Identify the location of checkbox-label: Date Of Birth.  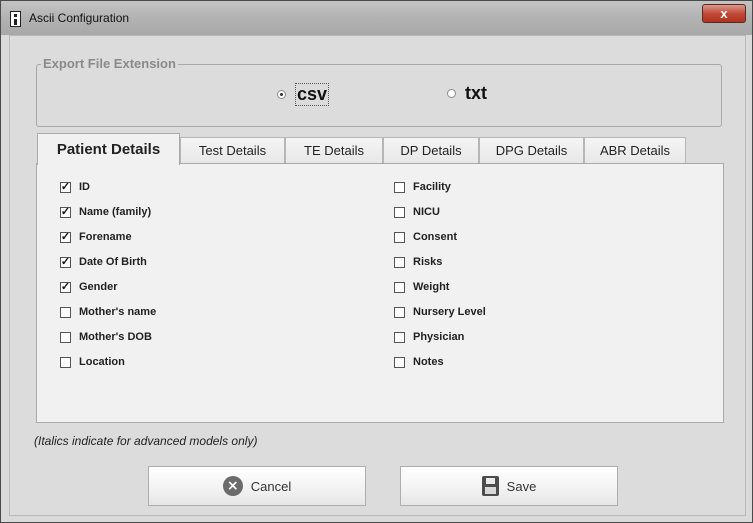
(113, 262).